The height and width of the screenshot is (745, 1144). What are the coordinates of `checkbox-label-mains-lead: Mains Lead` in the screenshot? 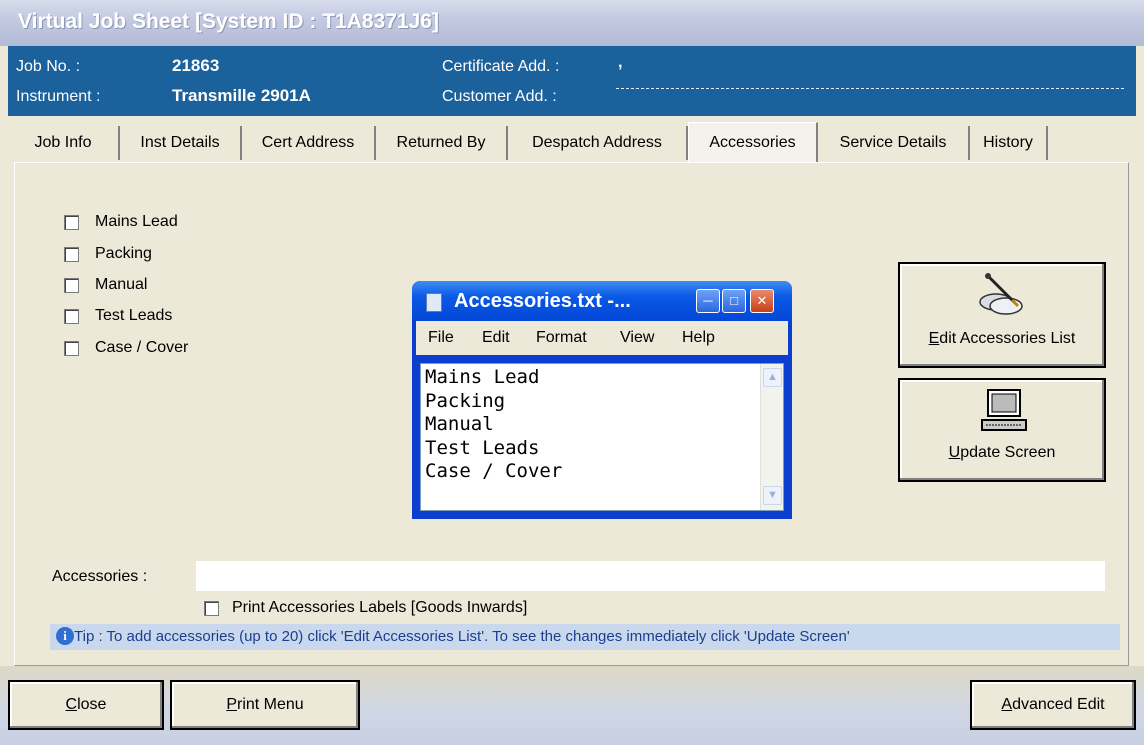 It's located at (136, 221).